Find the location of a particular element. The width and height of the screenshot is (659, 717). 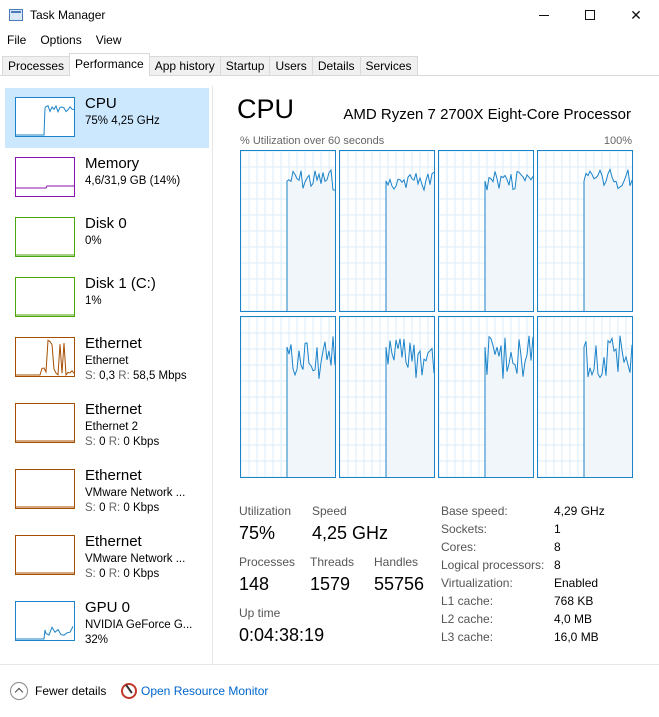

spec-value: Enabled is located at coordinates (576, 583).